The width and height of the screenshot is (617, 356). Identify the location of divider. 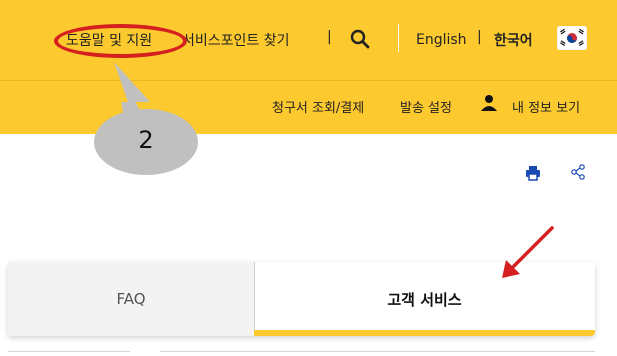
(398, 38).